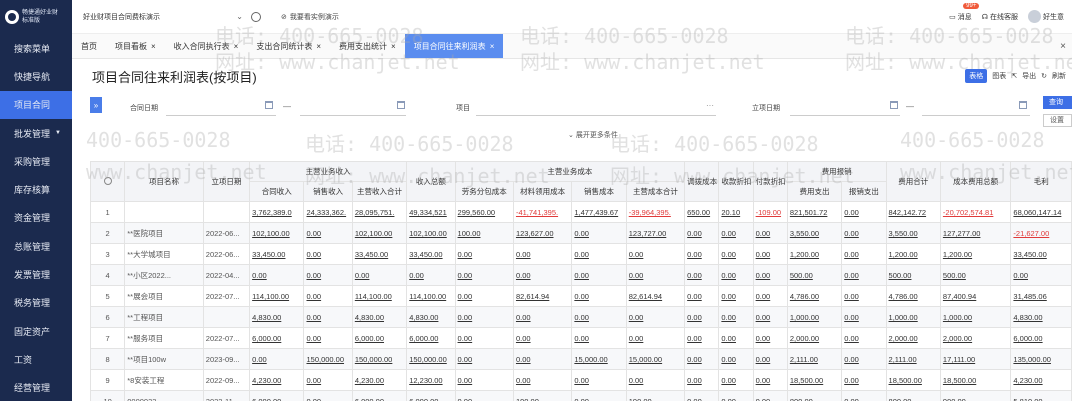 The width and height of the screenshot is (1072, 401). I want to click on table-cell-c2: 0.00, so click(328, 380).